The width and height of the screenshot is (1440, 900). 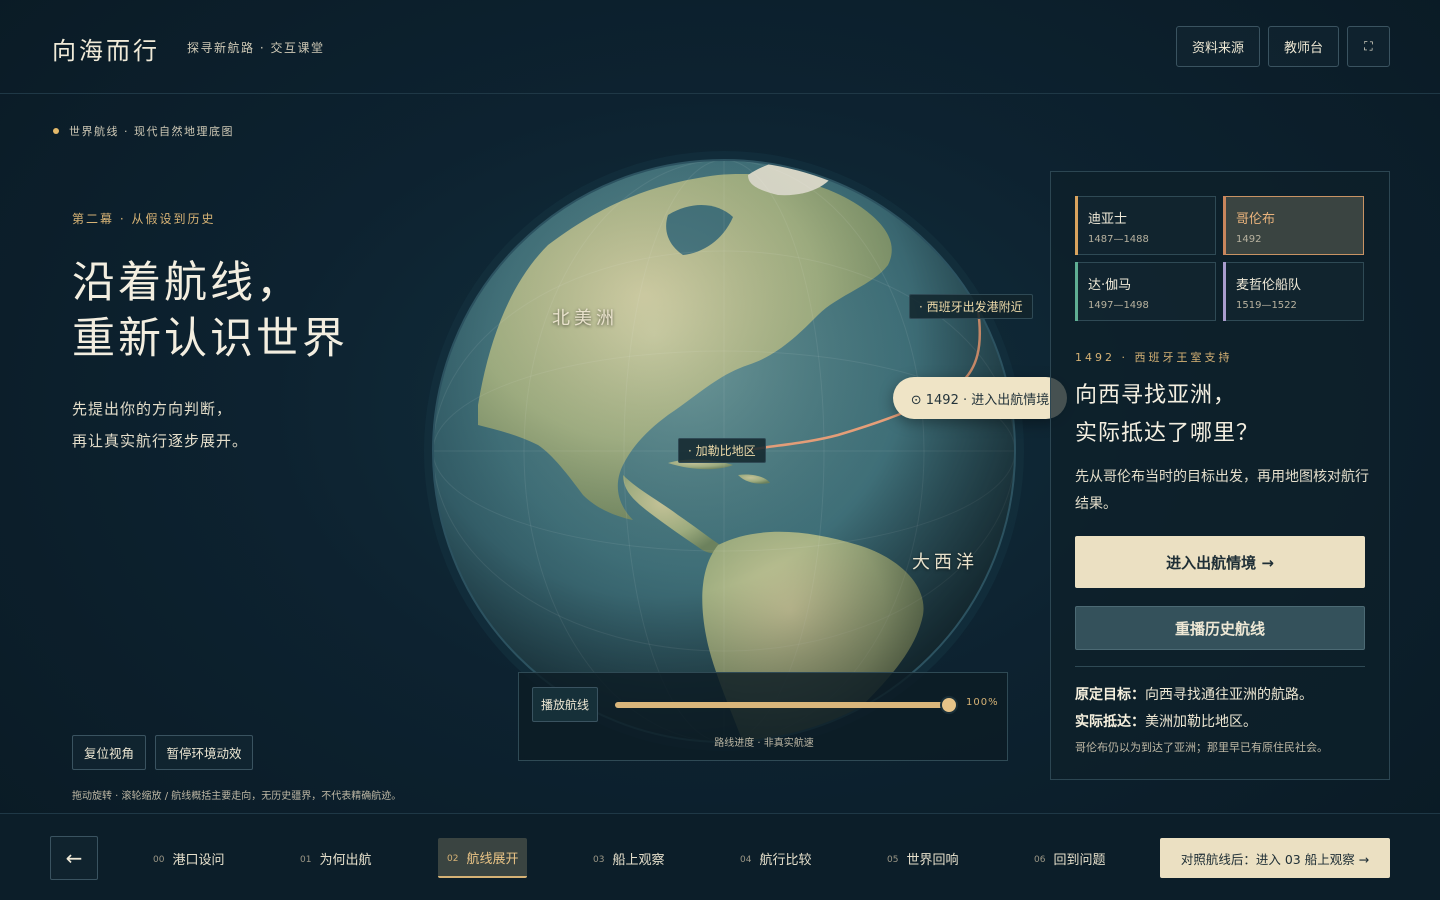 What do you see at coordinates (1110, 722) in the screenshot?
I see `reach-key: 实际抵达：` at bounding box center [1110, 722].